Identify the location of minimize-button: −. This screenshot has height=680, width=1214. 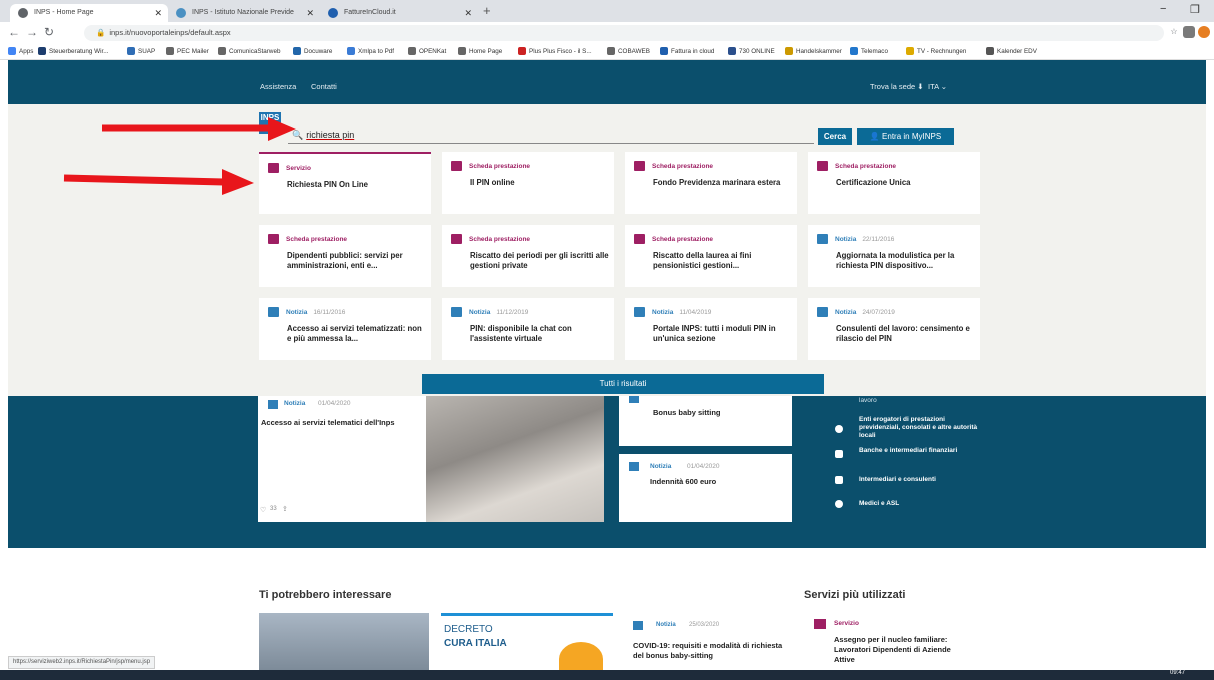
(1163, 9).